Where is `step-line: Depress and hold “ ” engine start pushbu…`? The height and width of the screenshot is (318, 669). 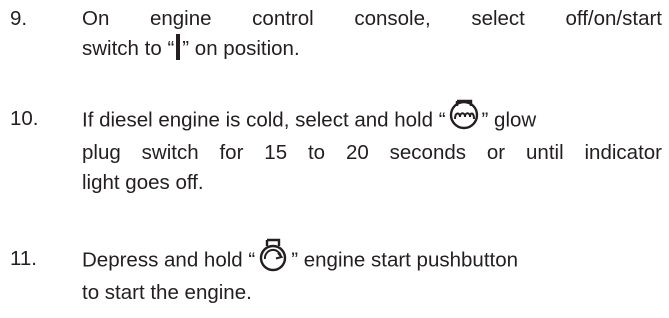
step-line: Depress and hold “ ” engine start pushbu… is located at coordinates (372, 258).